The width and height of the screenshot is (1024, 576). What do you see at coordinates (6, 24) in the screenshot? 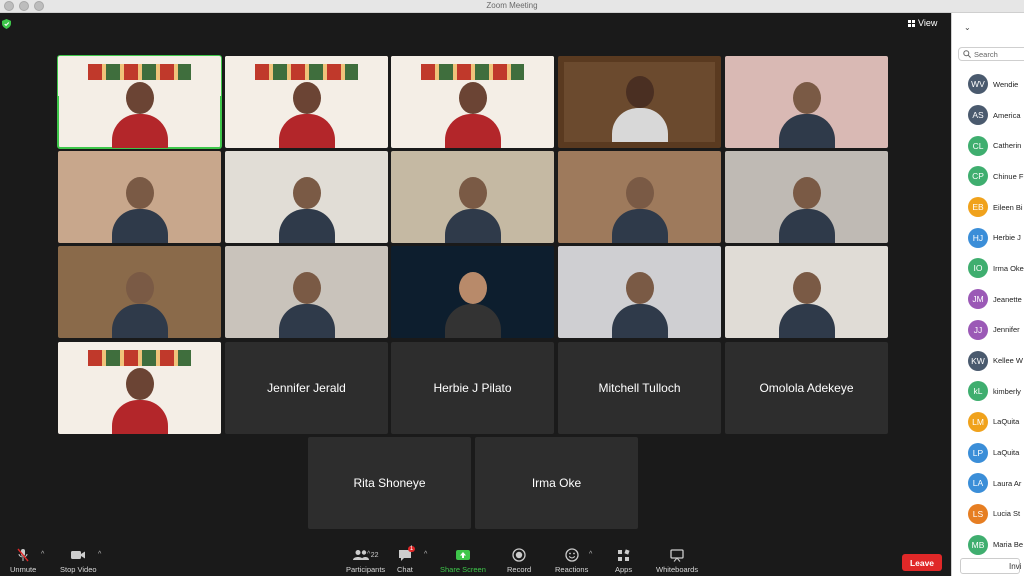
I see `encryption-shield-icon` at bounding box center [6, 24].